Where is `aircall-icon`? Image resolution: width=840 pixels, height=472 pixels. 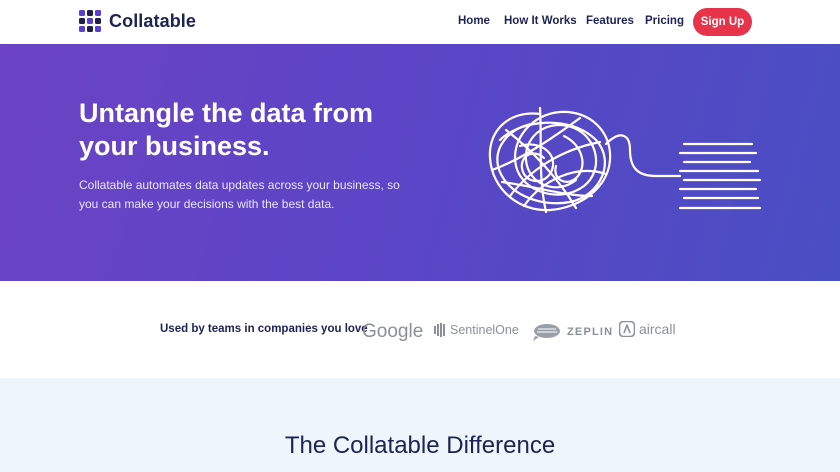
aircall-icon is located at coordinates (627, 329).